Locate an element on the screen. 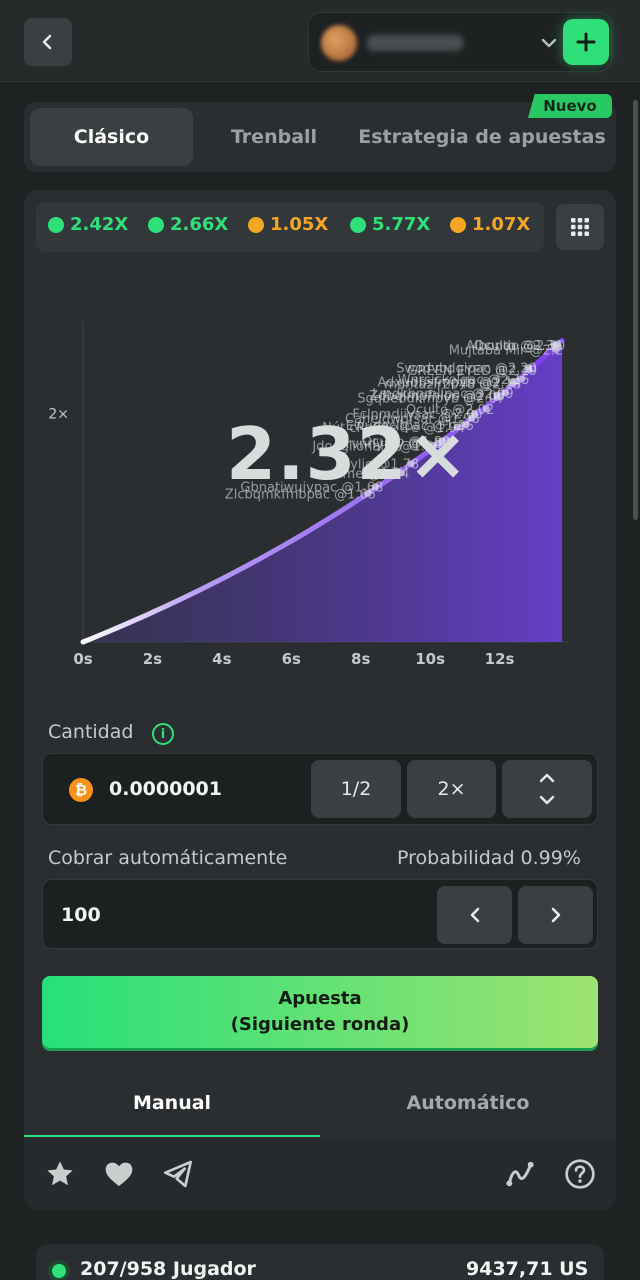  players-total-bet: 9437,71 US is located at coordinates (527, 1269).